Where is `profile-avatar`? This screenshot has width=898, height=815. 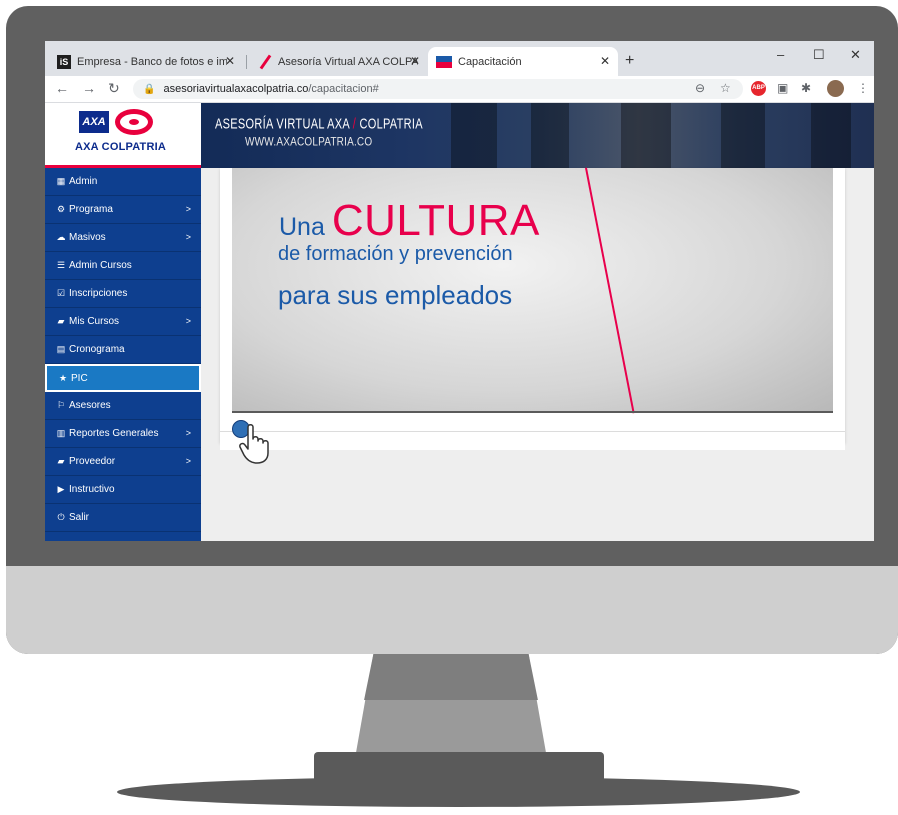 profile-avatar is located at coordinates (835, 88).